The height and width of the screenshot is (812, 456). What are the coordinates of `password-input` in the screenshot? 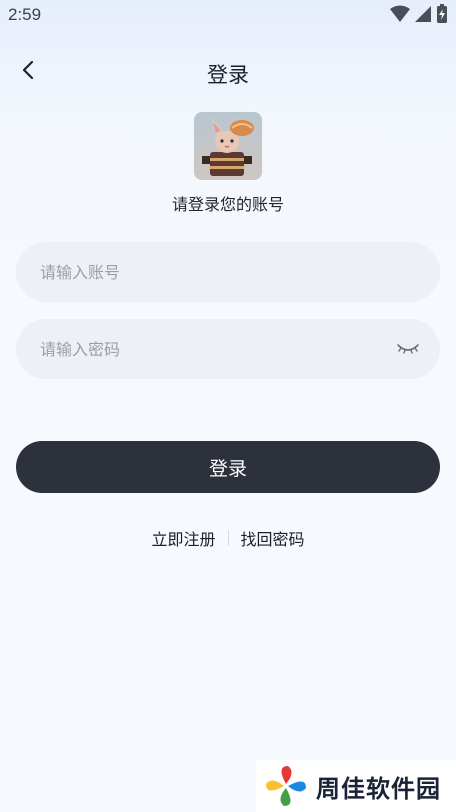 It's located at (210, 349).